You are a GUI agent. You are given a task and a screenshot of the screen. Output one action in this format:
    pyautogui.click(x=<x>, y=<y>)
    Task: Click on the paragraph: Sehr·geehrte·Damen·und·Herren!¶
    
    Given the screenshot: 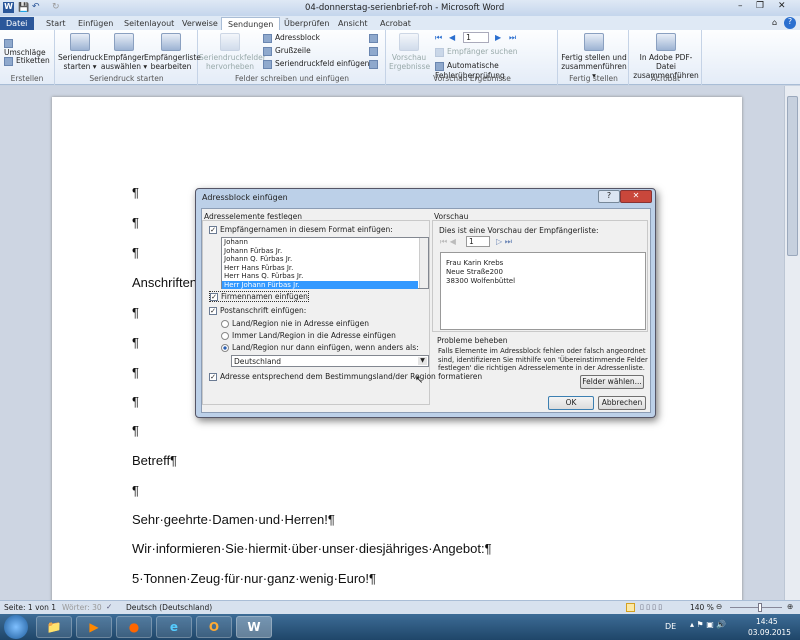 What is the action you would take?
    pyautogui.click(x=233, y=519)
    